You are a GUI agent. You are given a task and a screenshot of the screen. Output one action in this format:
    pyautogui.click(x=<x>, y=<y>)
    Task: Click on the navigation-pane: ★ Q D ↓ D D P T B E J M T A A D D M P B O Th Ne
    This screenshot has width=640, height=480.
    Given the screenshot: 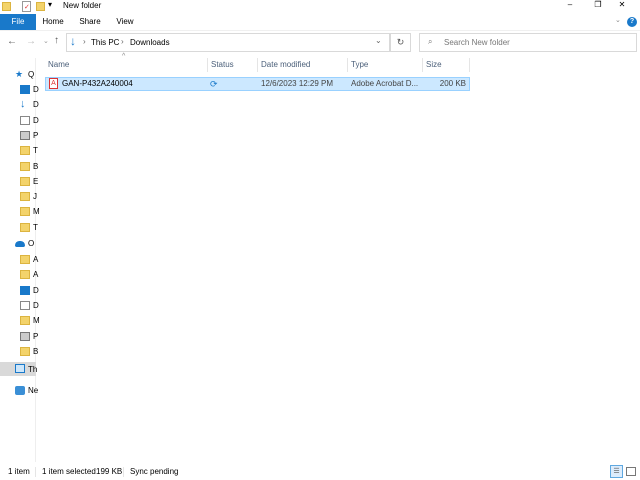 What is the action you would take?
    pyautogui.click(x=20, y=260)
    